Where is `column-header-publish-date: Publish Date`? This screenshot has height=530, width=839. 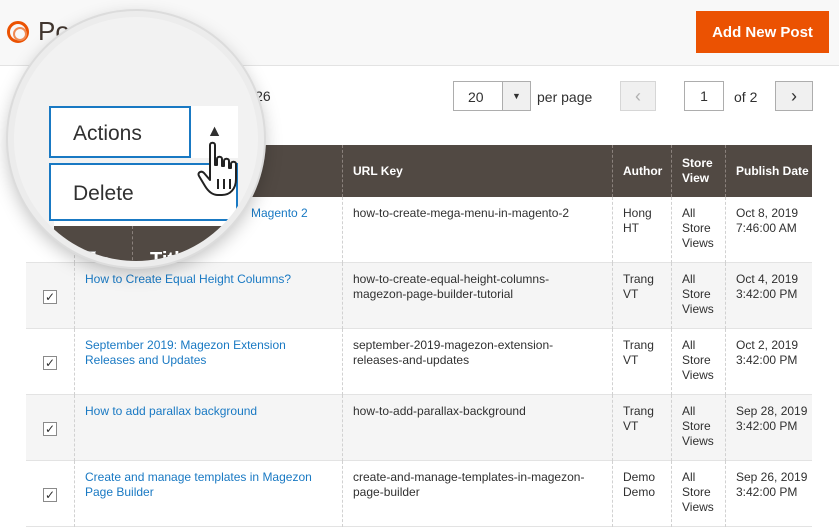 column-header-publish-date: Publish Date is located at coordinates (768, 171).